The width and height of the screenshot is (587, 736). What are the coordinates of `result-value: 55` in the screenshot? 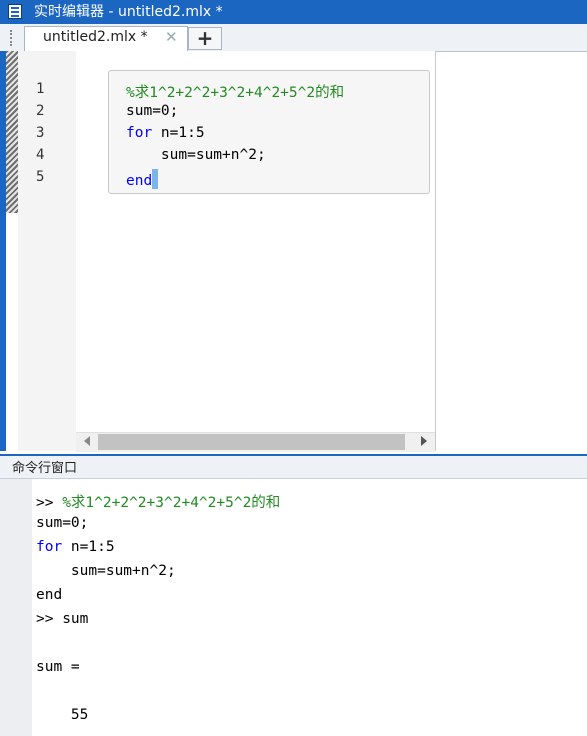 It's located at (62, 715).